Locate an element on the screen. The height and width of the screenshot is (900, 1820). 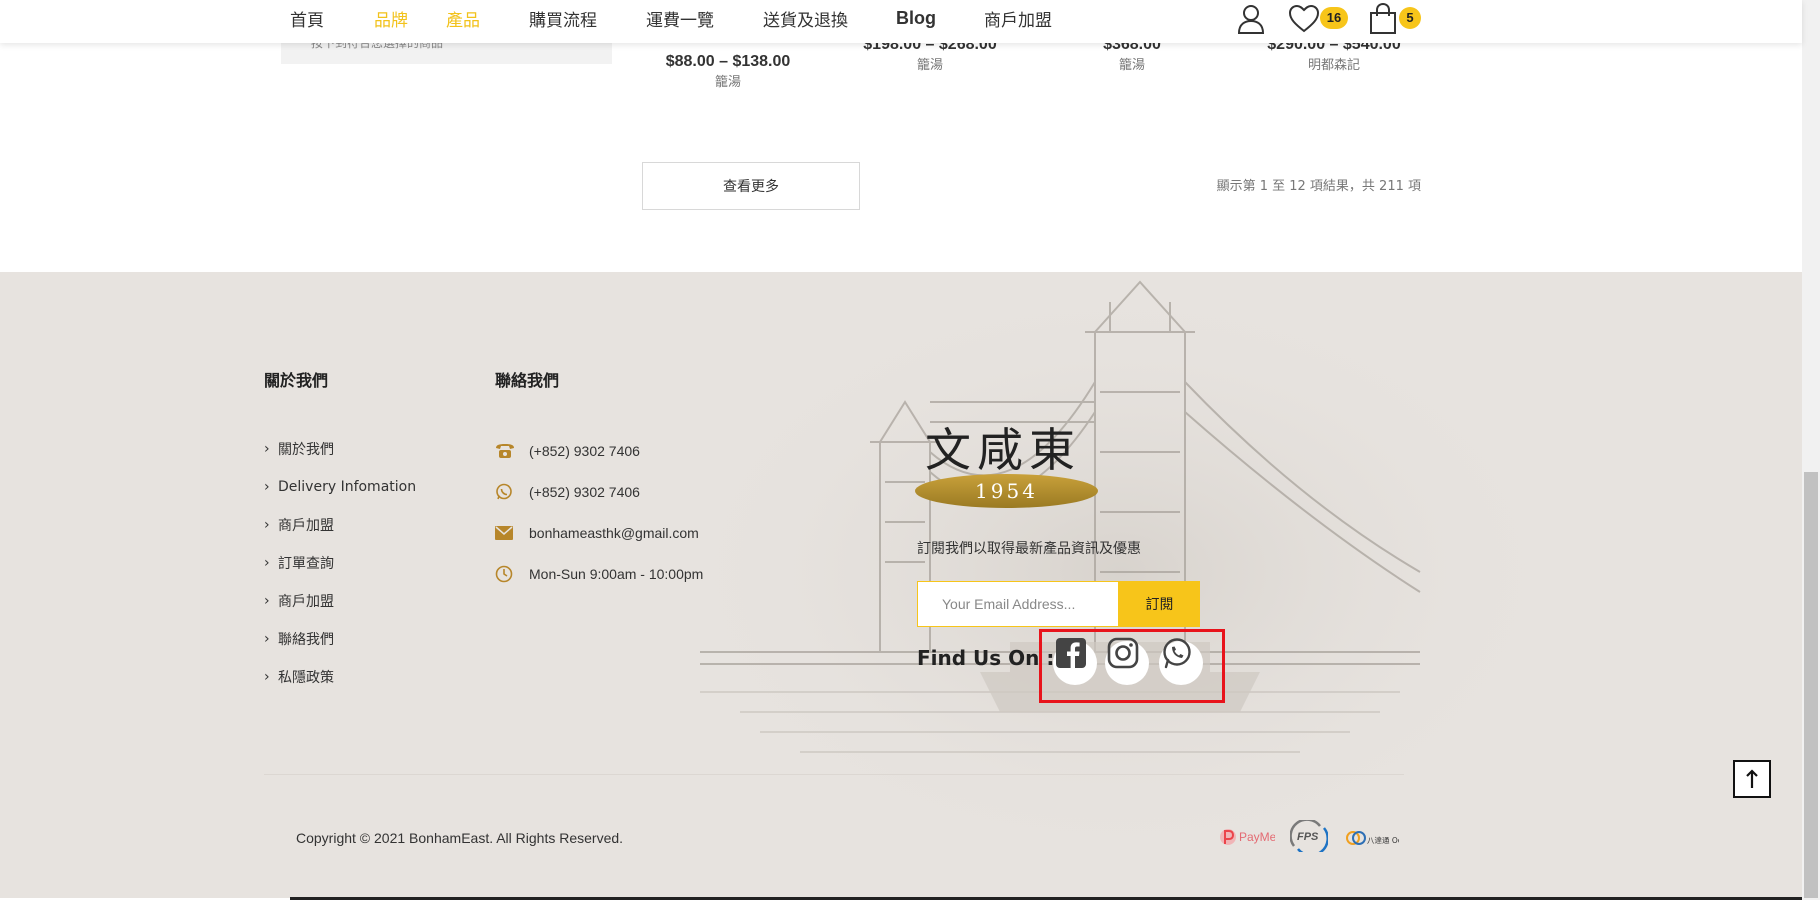
arrow-up-icon is located at coordinates (1752, 778).